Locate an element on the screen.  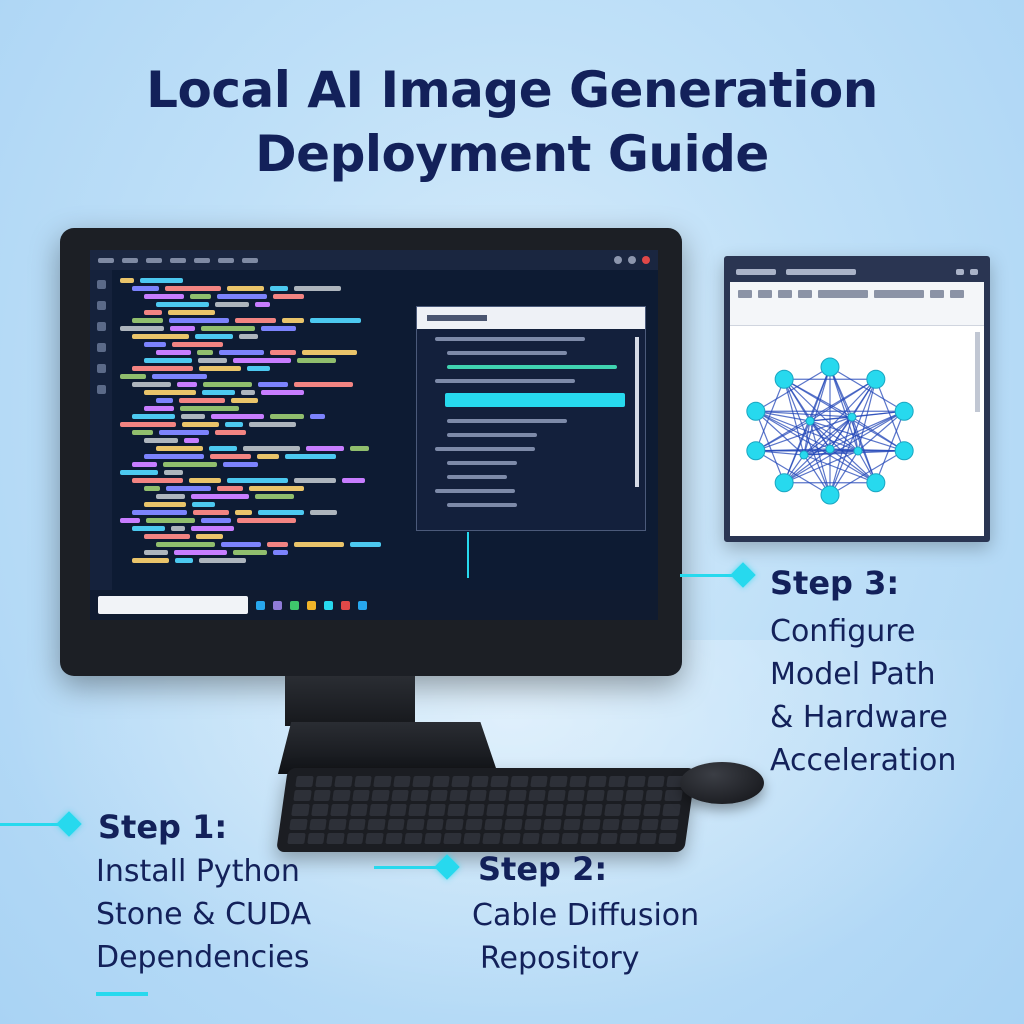
extensions-icon is located at coordinates (101, 368).